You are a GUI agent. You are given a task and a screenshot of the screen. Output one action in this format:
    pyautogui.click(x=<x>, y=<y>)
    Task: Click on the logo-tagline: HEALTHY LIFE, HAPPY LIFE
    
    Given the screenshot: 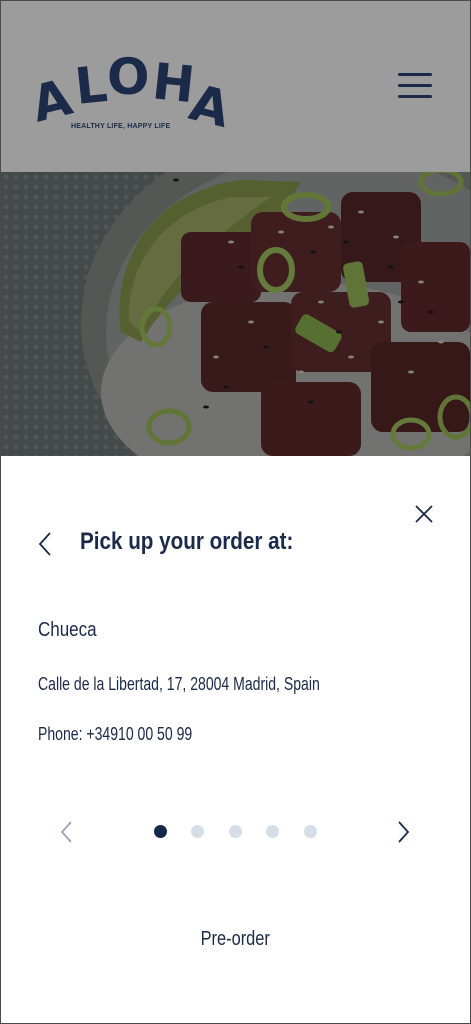 What is the action you would take?
    pyautogui.click(x=121, y=126)
    